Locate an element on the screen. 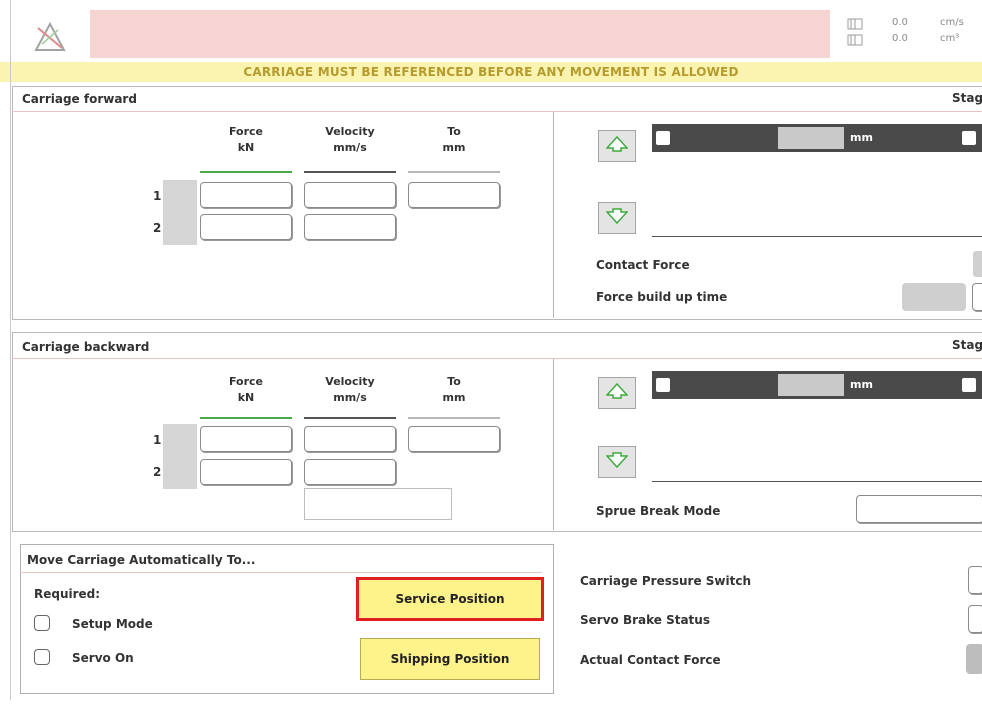  backward-to-header: To mm is located at coordinates (454, 389).